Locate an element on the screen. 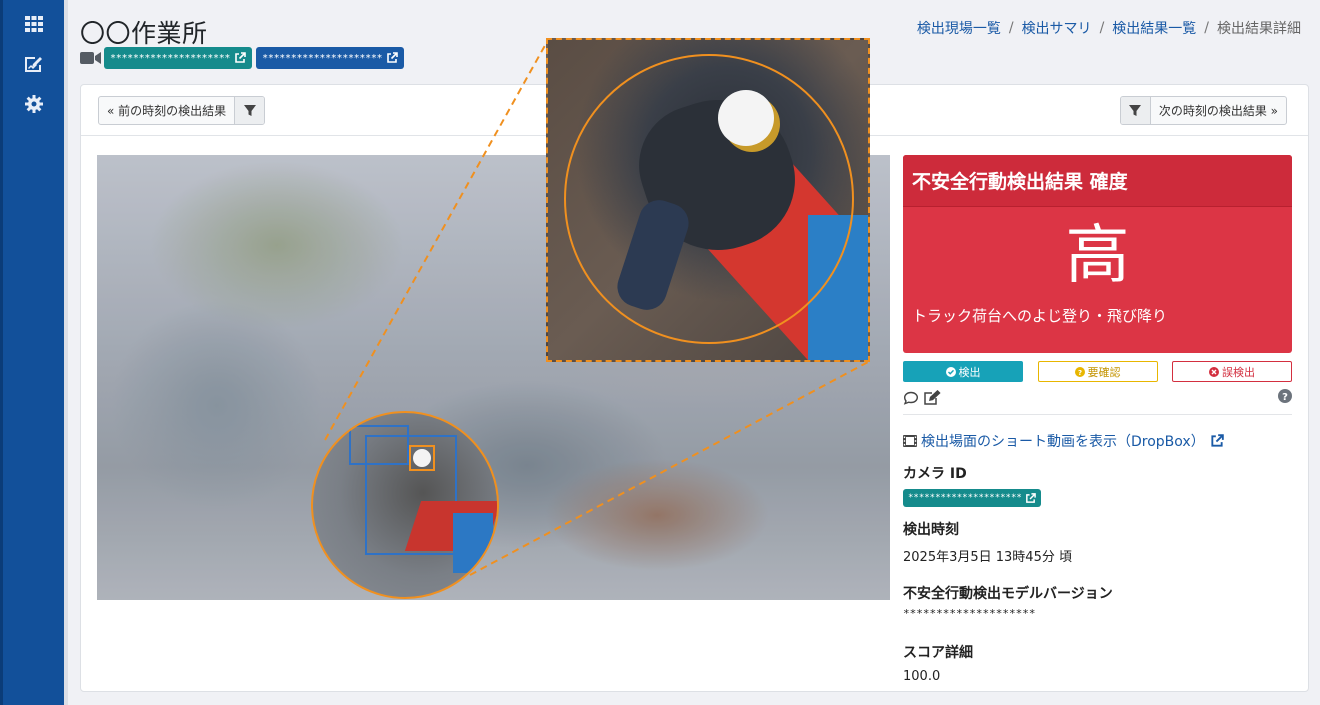  zoom-focus-ring is located at coordinates (709, 199).